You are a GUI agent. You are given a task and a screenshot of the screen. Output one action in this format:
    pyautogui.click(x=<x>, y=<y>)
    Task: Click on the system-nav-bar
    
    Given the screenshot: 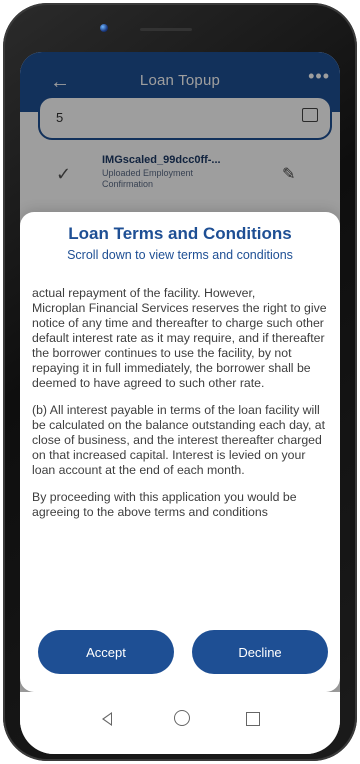 What is the action you would take?
    pyautogui.click(x=180, y=723)
    